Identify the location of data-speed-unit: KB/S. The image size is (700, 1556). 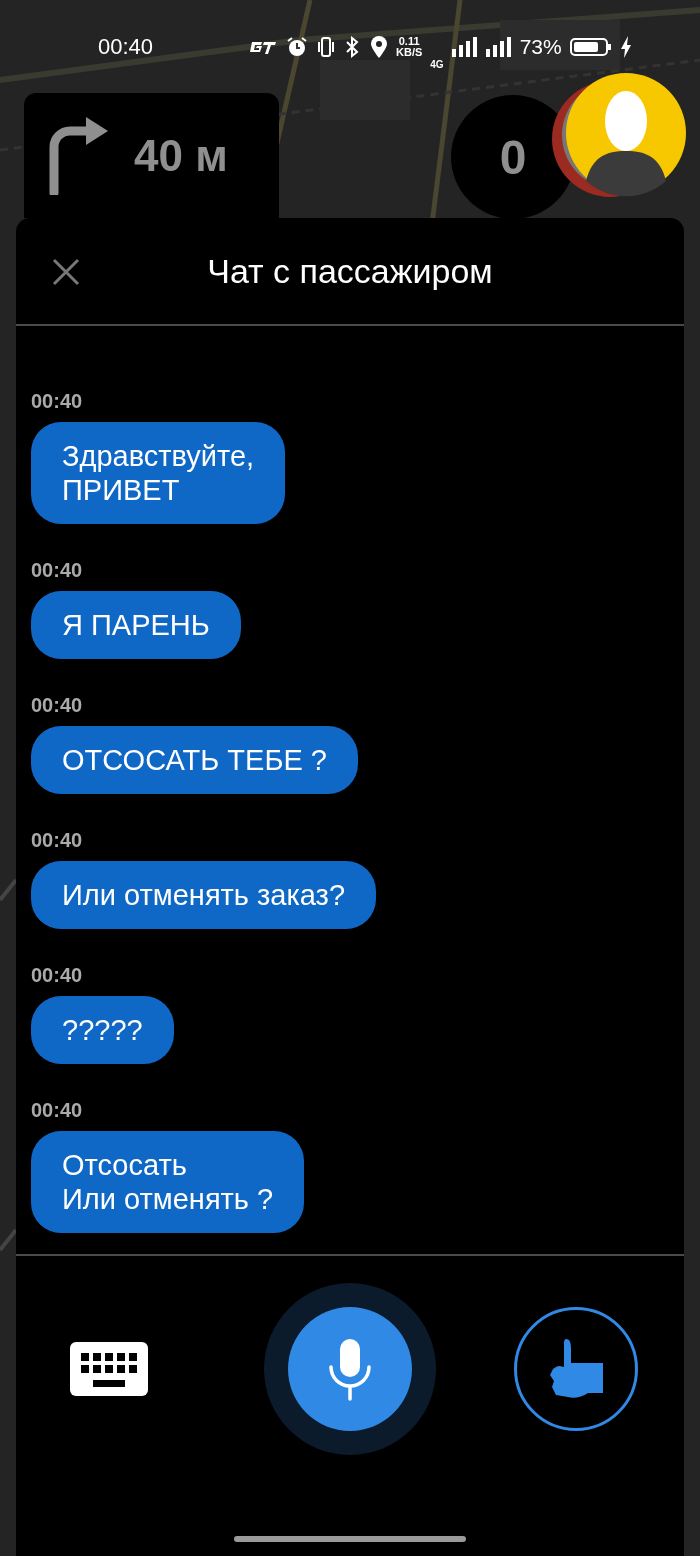
(409, 52).